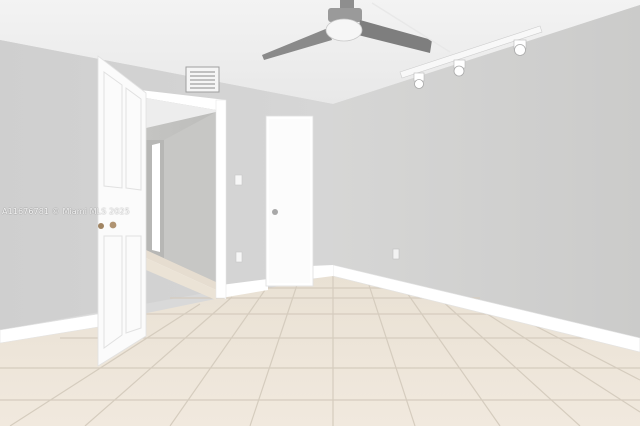  What do you see at coordinates (396, 254) in the screenshot?
I see `electrical-outlet-right` at bounding box center [396, 254].